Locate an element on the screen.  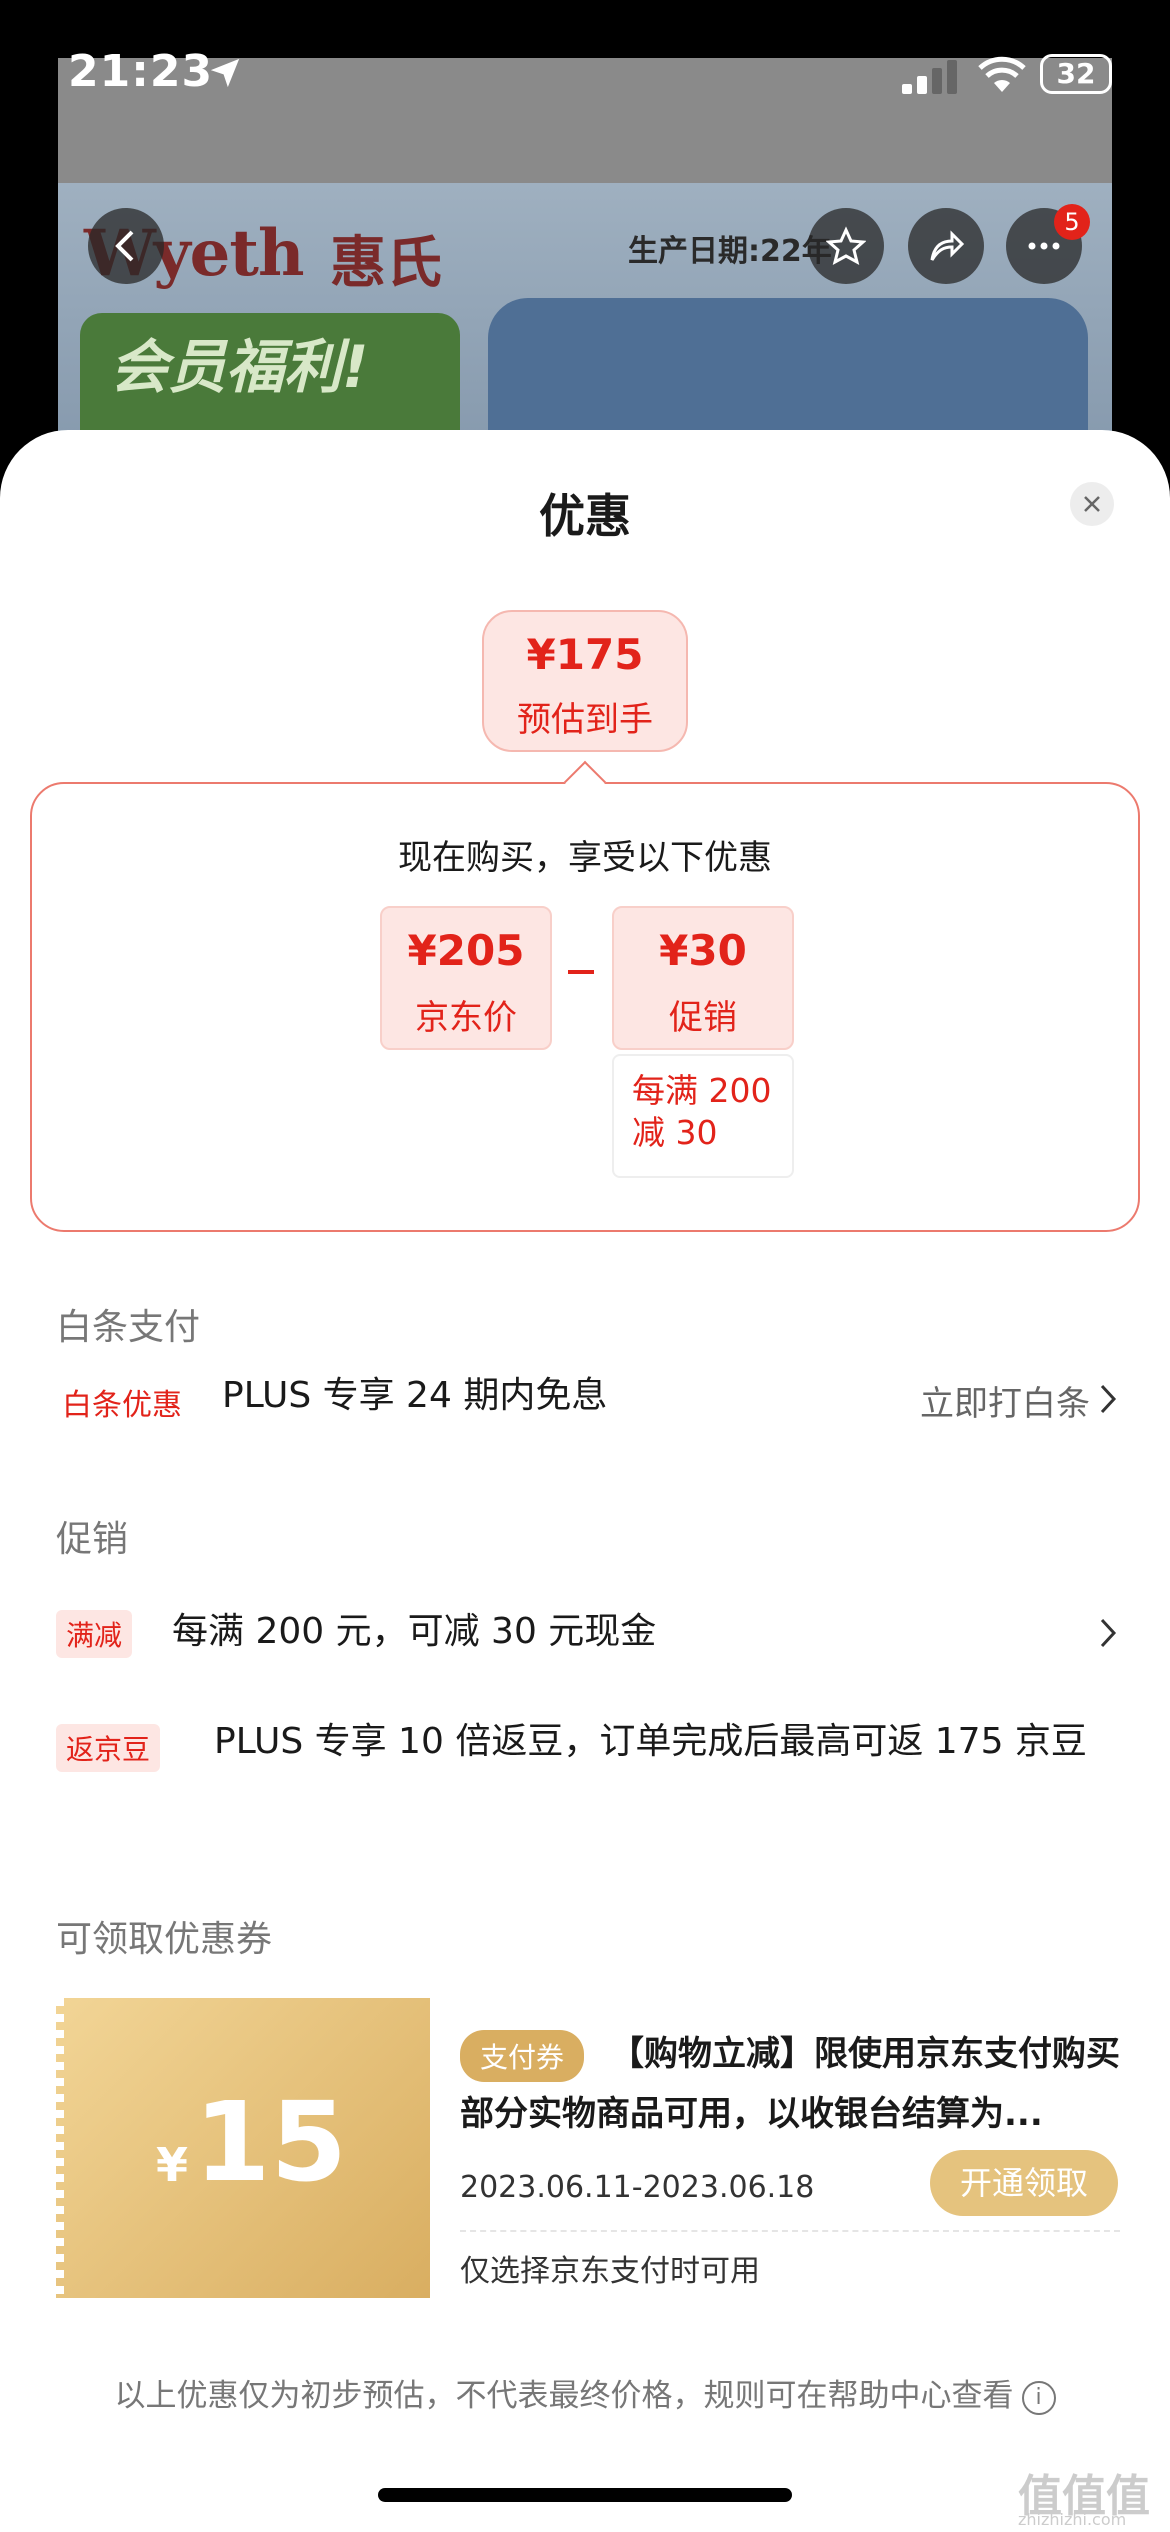
coupon-value-panel: ¥ 15 is located at coordinates (243, 2148).